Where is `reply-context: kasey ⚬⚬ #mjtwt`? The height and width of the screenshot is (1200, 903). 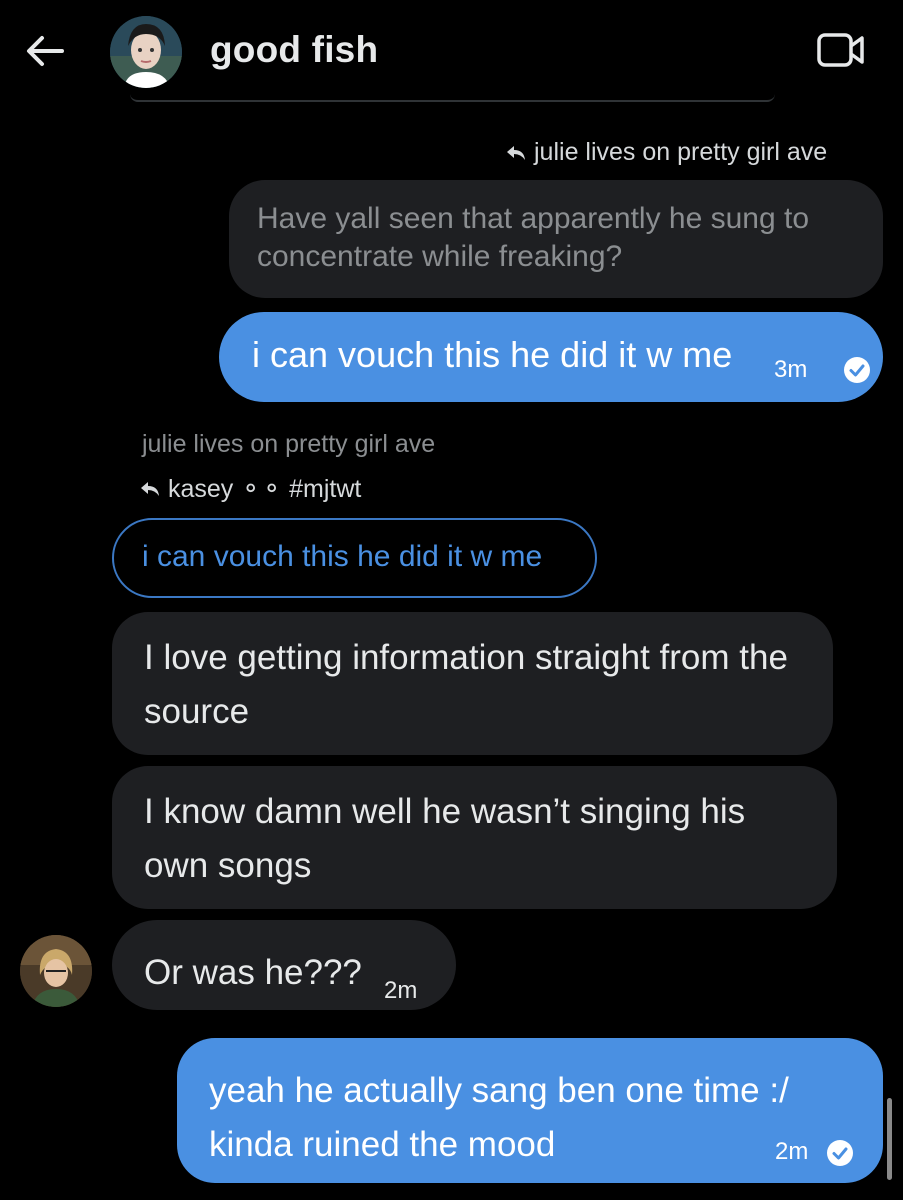 reply-context: kasey ⚬⚬ #mjtwt is located at coordinates (250, 489).